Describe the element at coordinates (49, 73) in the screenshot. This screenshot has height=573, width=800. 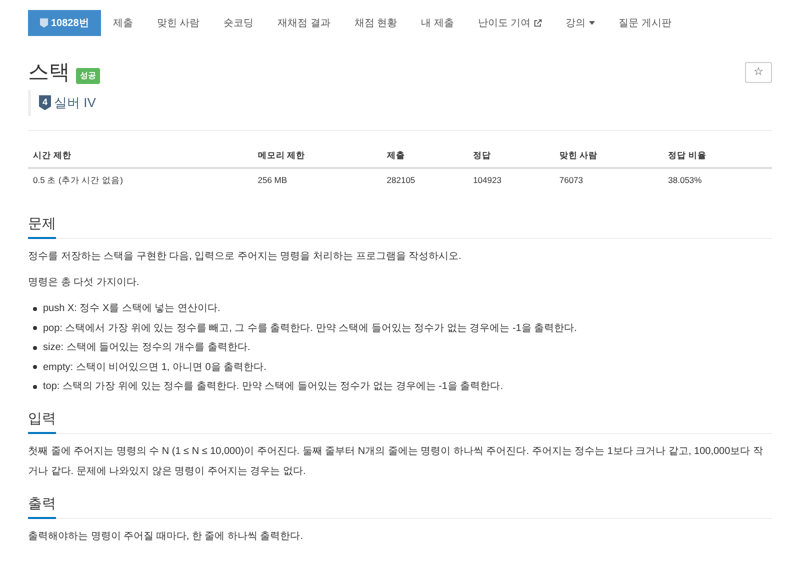
I see `problem-title: 스택` at that location.